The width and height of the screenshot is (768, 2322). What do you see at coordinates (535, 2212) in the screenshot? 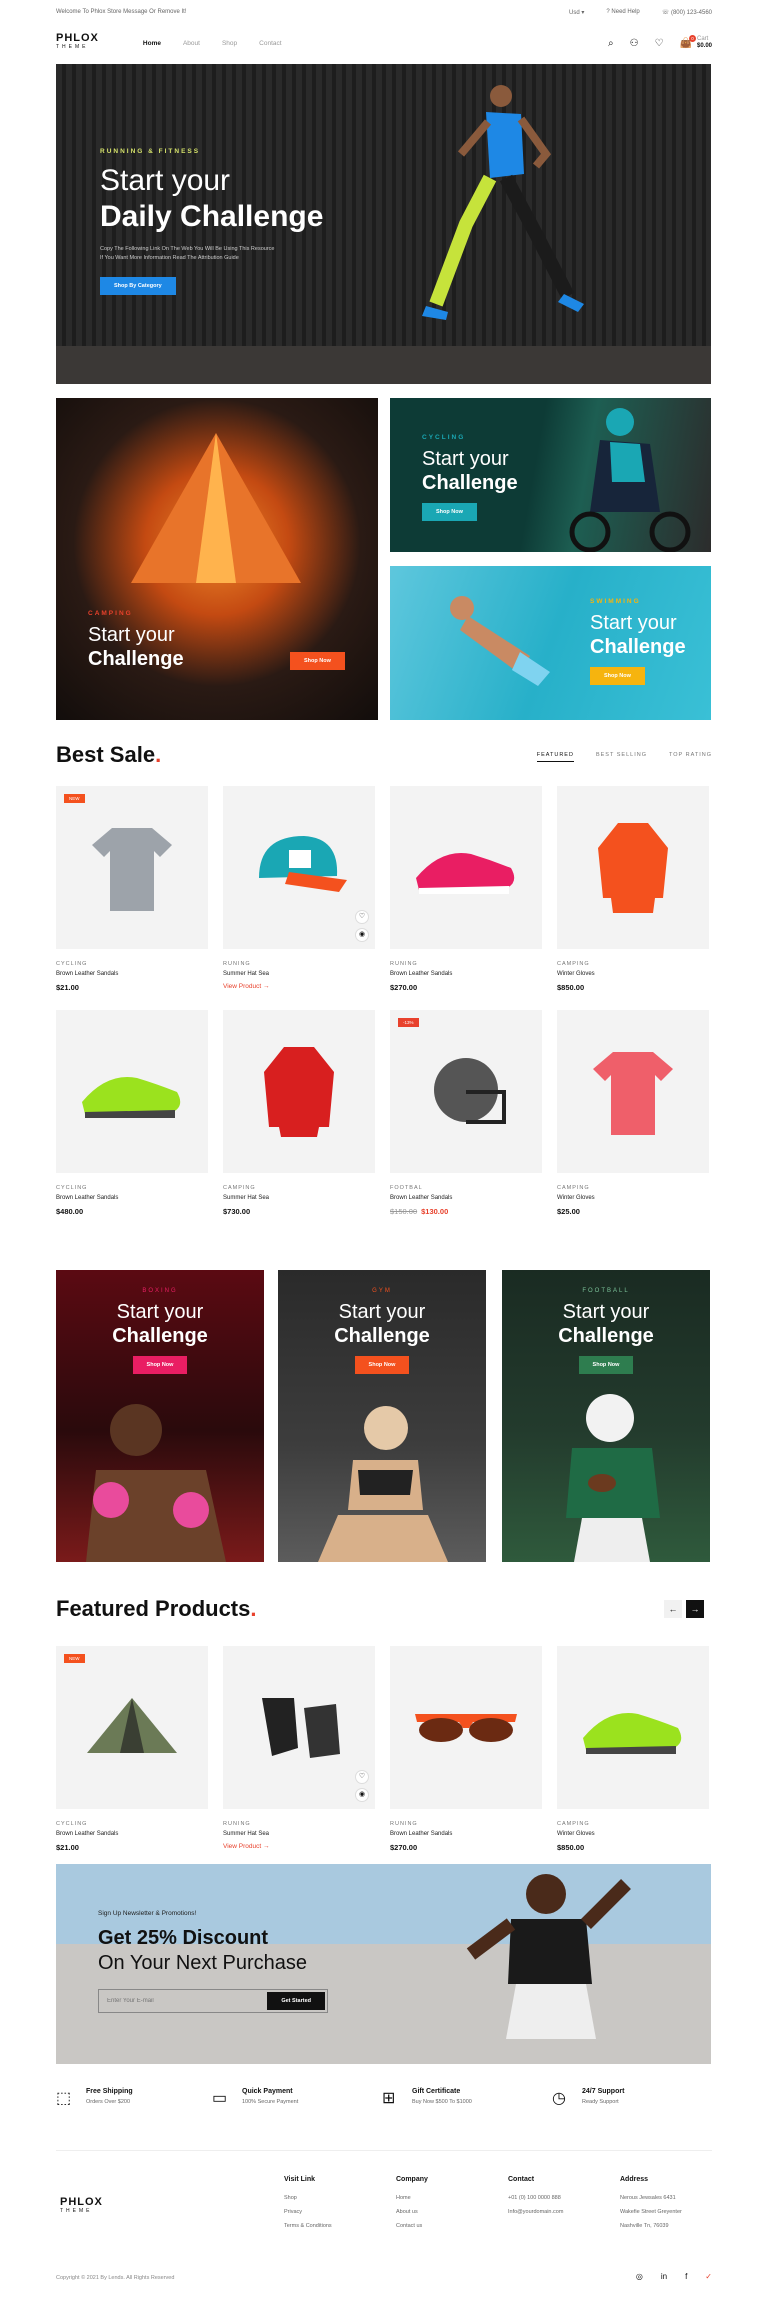
I see `footer-email: Info@yourdomain.com` at bounding box center [535, 2212].